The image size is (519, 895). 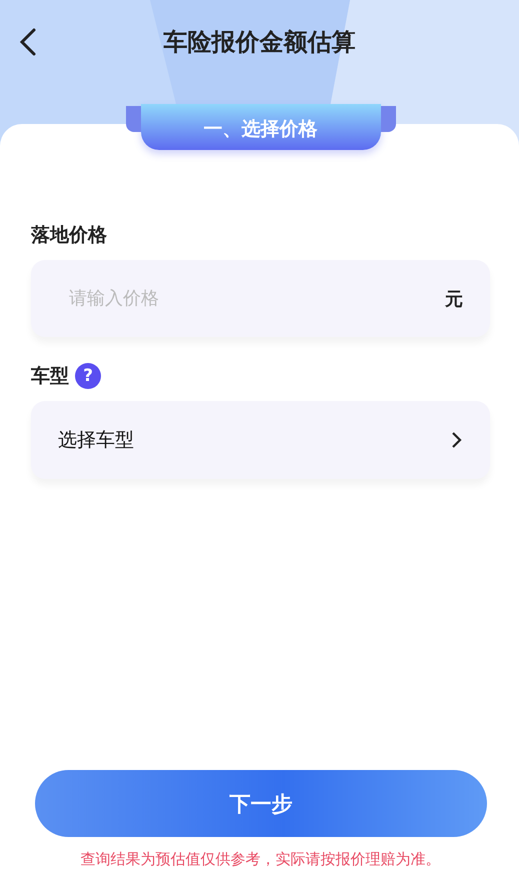 I want to click on unit-label: 元, so click(x=454, y=299).